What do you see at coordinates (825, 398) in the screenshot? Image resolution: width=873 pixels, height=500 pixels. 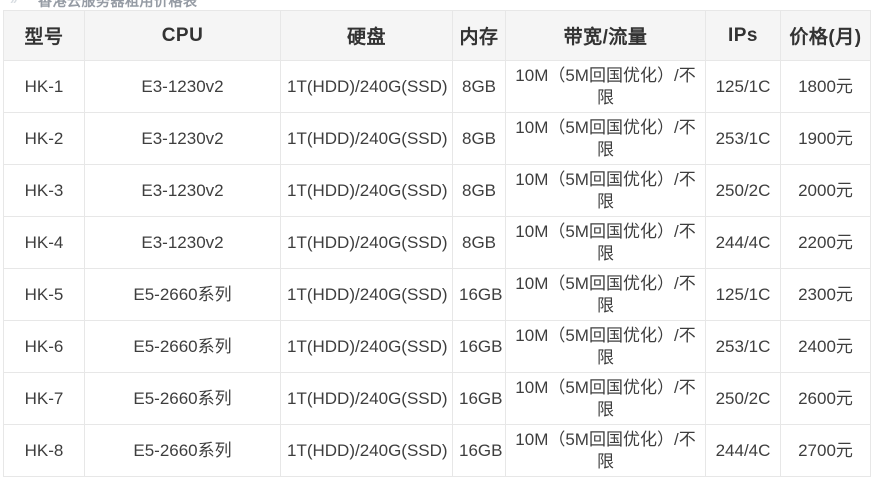 I see `cell-price: 2600元` at bounding box center [825, 398].